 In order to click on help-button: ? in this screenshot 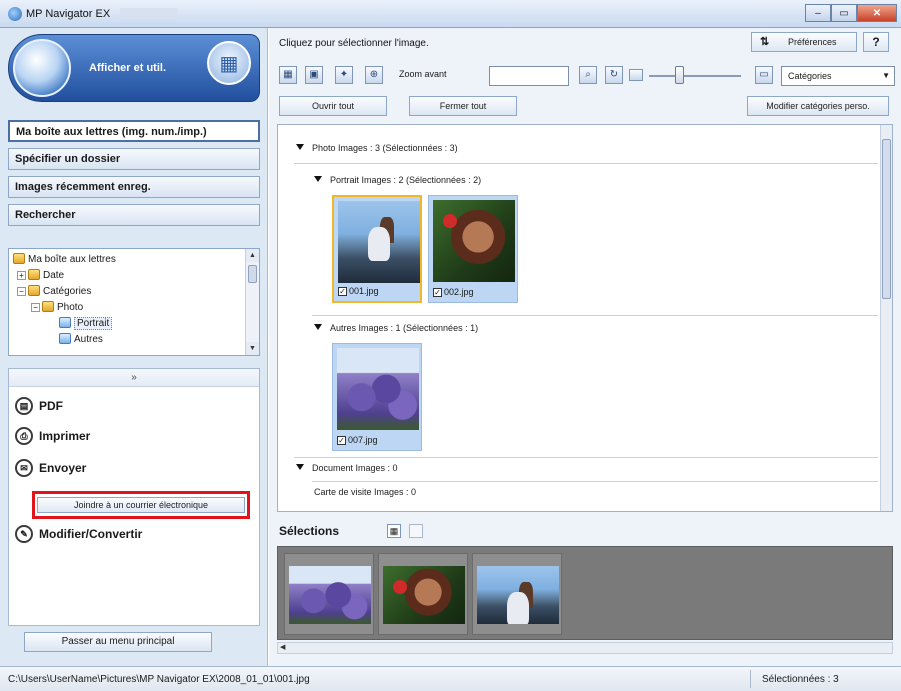, I will do `click(876, 42)`.